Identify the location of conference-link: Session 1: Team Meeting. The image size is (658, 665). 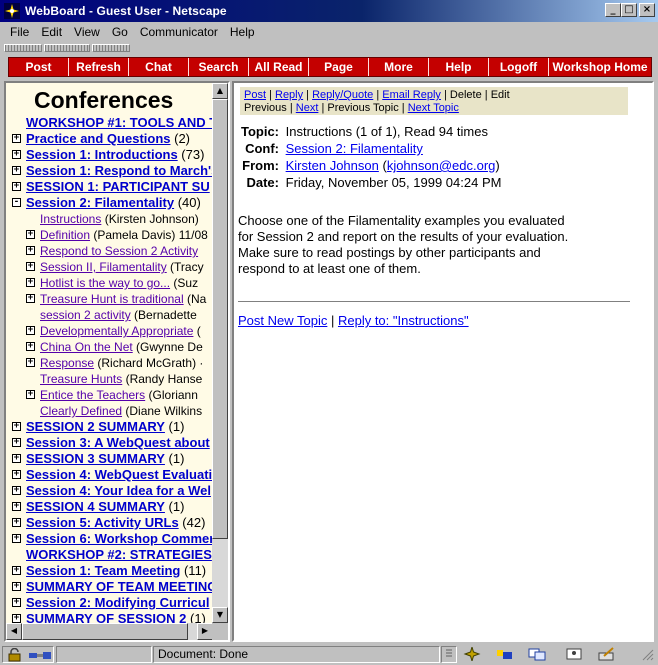
(103, 570).